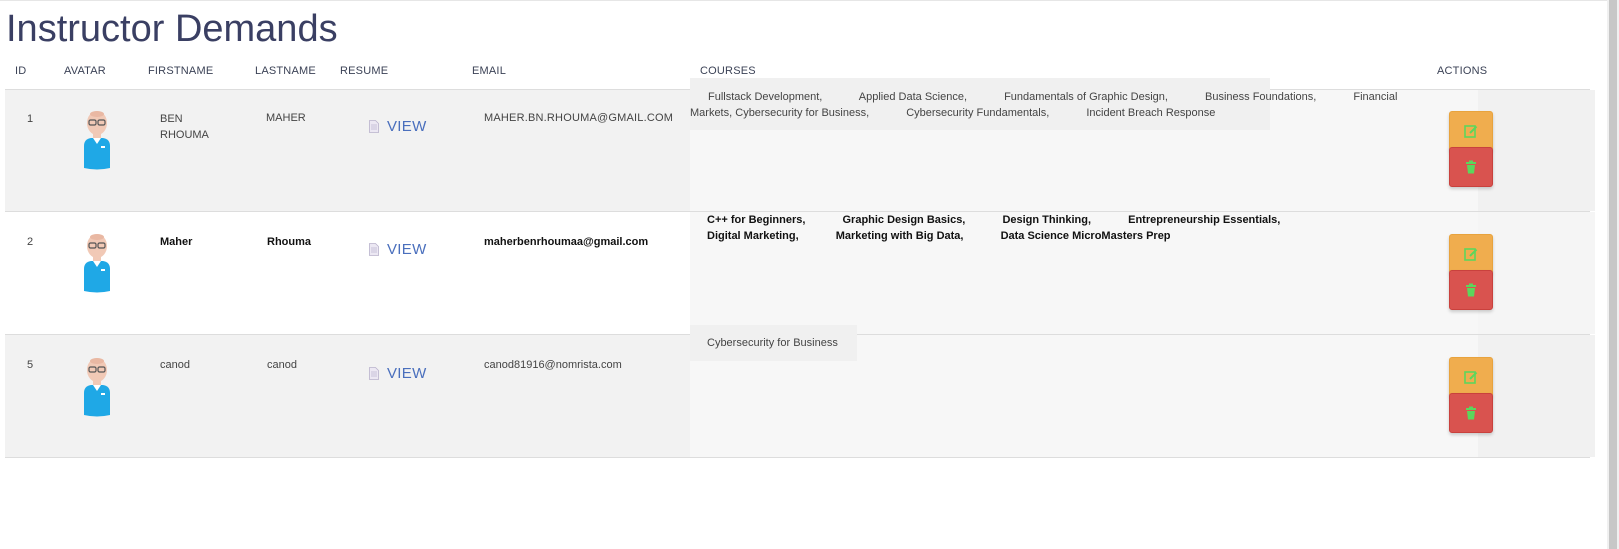 Image resolution: width=1619 pixels, height=549 pixels. I want to click on course-tag: Digital Marketing,, so click(753, 236).